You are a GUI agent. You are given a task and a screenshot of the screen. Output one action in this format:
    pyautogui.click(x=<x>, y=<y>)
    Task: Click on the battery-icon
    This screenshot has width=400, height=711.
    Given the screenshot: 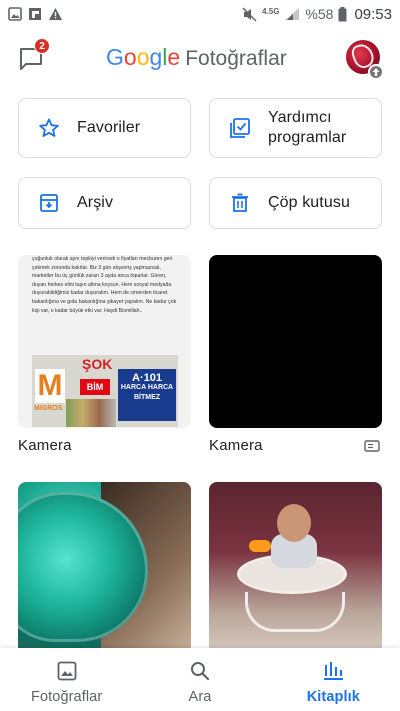 What is the action you would take?
    pyautogui.click(x=342, y=13)
    